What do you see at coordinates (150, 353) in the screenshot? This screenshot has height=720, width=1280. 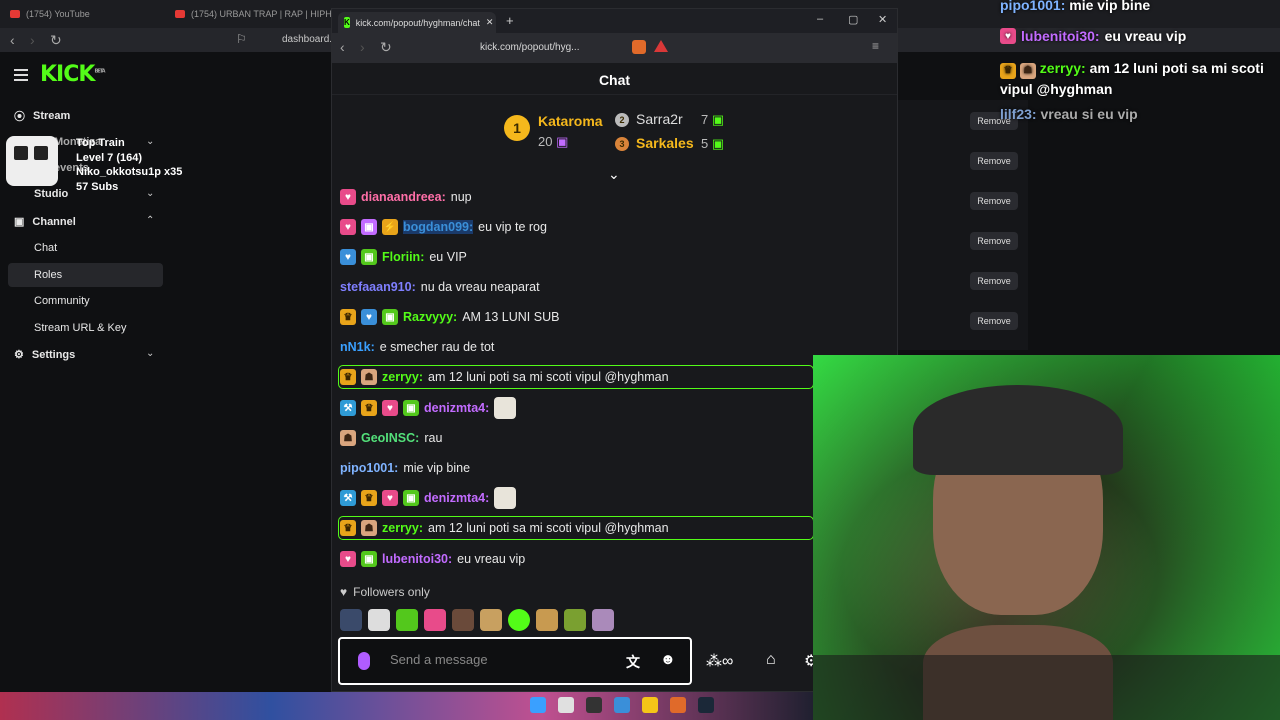 I see `chevron-down-icon: ⌄` at bounding box center [150, 353].